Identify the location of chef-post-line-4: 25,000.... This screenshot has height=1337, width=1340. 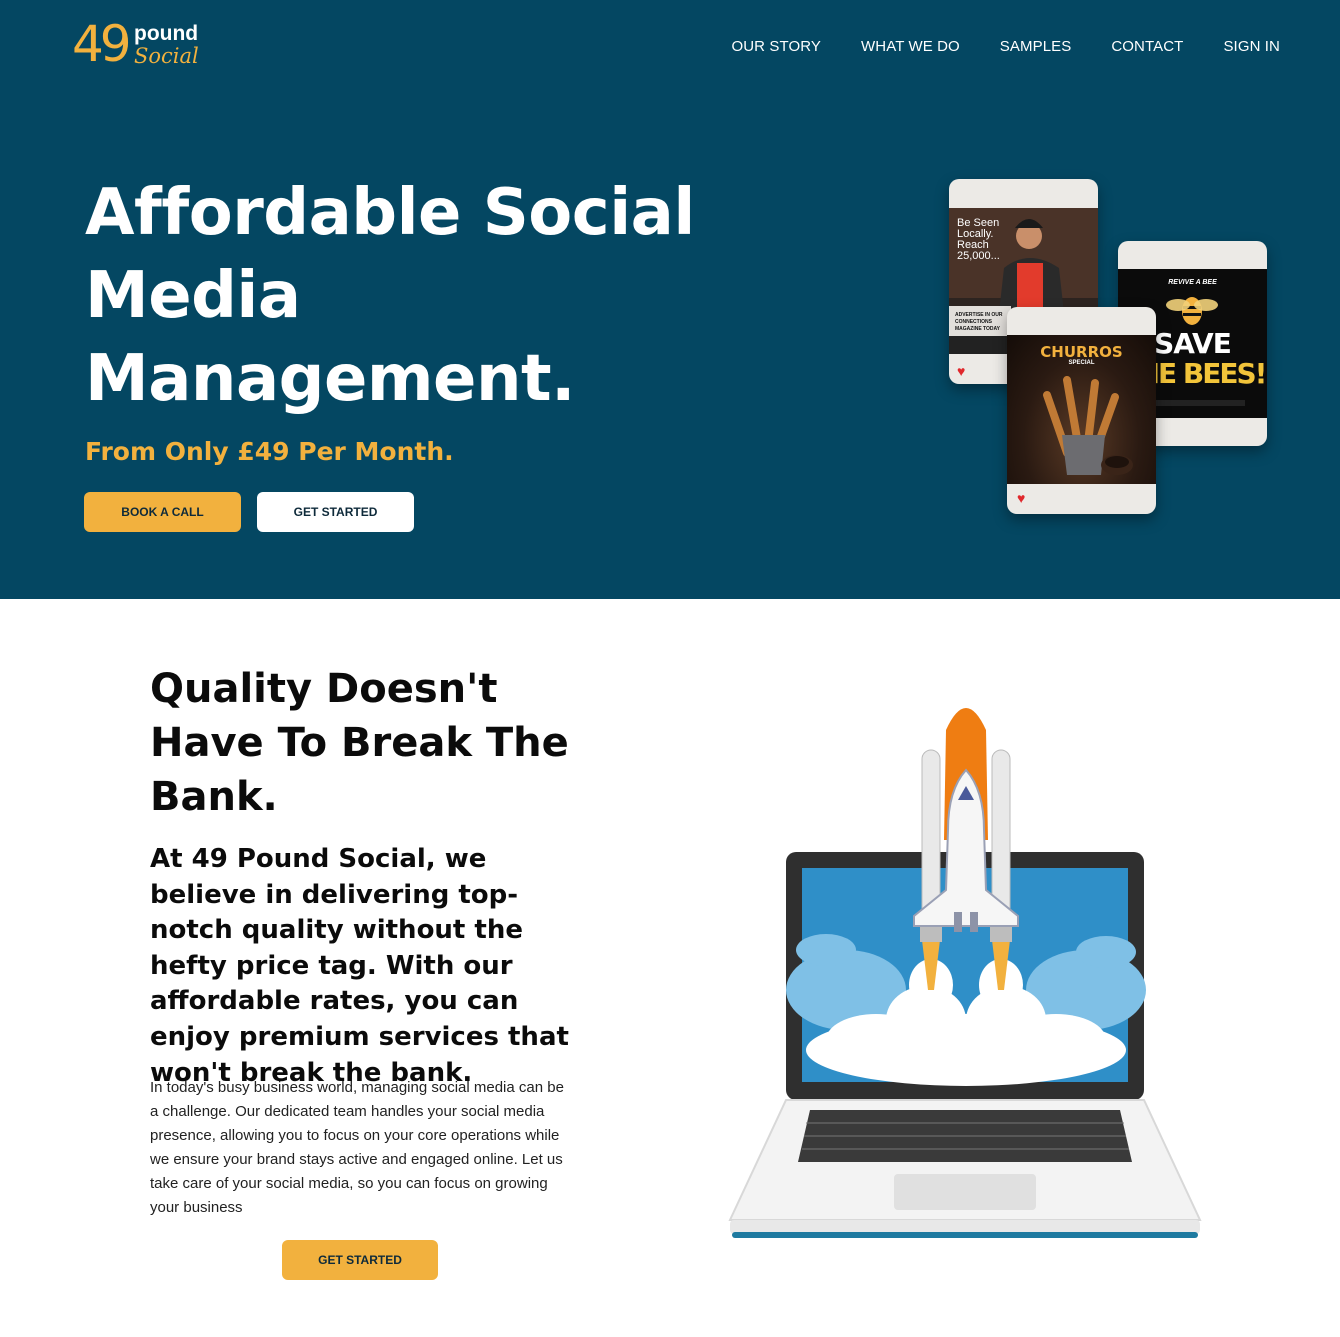
(978, 256).